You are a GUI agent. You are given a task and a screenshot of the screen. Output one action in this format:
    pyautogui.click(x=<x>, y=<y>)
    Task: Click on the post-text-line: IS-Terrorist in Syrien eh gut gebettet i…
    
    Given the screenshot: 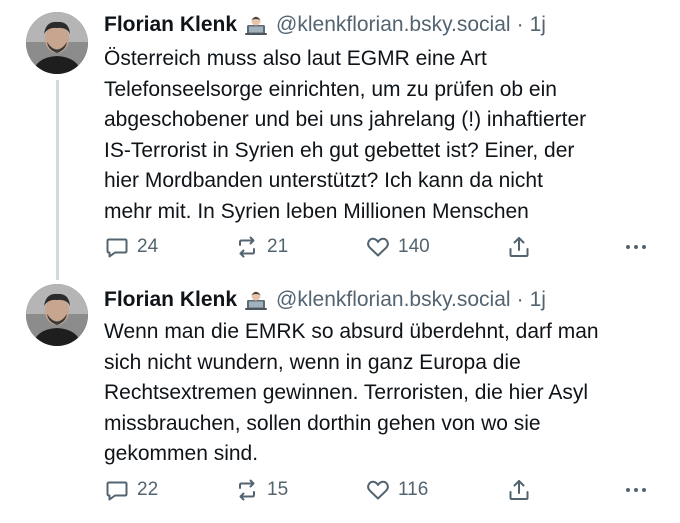 What is the action you would take?
    pyautogui.click(x=339, y=150)
    